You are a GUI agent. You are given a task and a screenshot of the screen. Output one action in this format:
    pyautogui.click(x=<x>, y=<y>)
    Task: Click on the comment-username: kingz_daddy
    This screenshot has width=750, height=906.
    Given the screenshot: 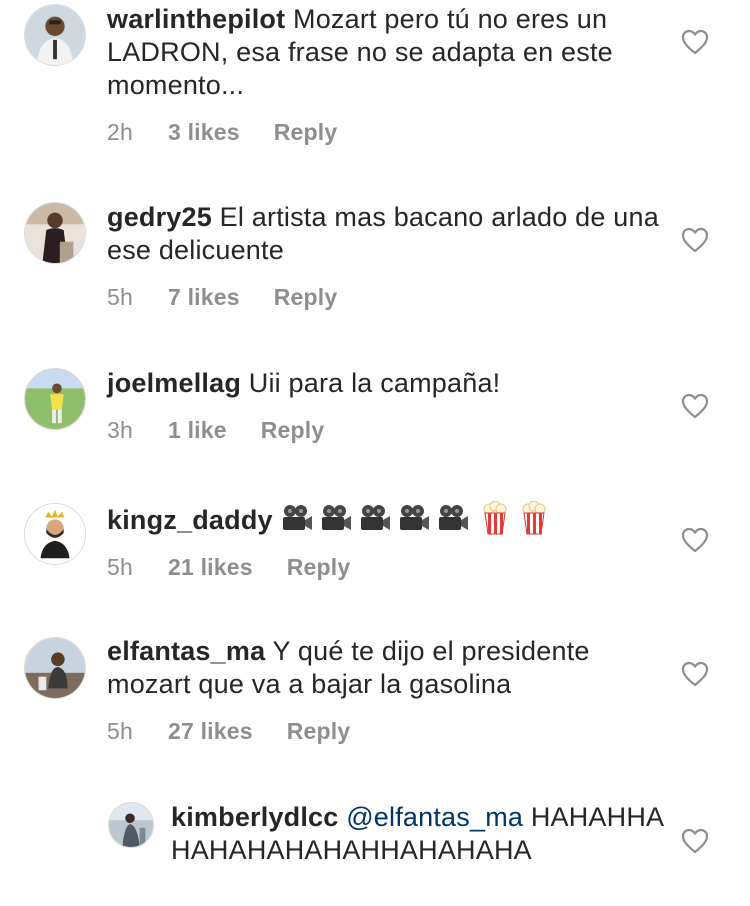 What is the action you would take?
    pyautogui.click(x=190, y=520)
    